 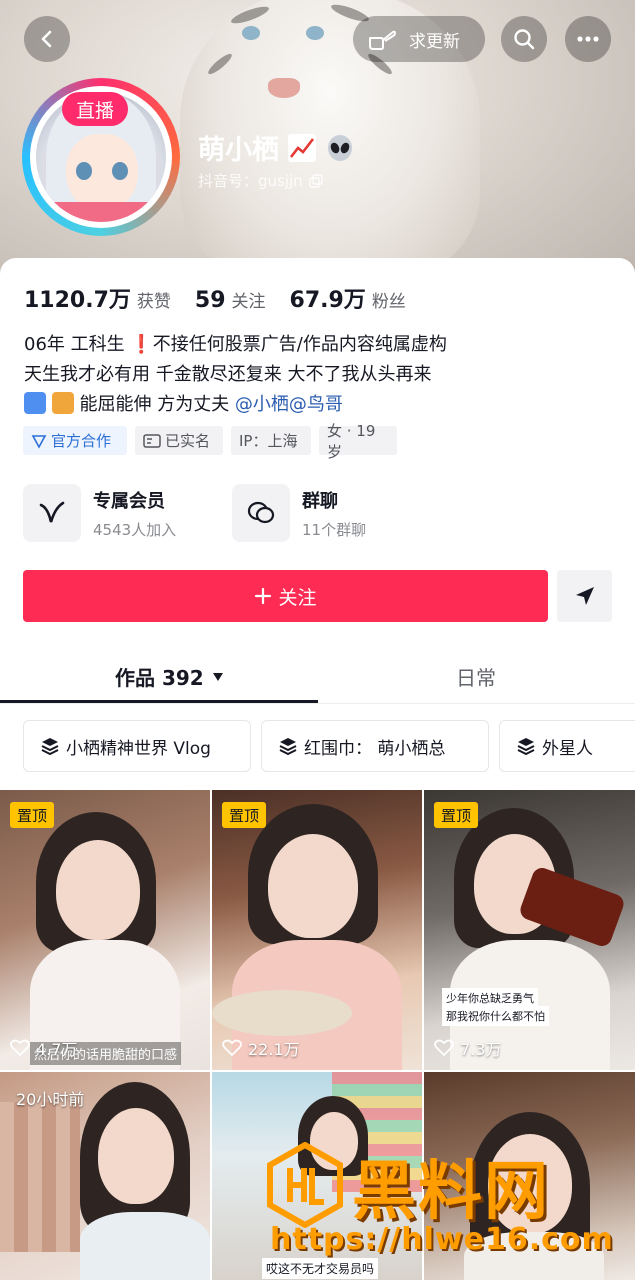 What do you see at coordinates (434, 41) in the screenshot?
I see `request-update-label: 求更新` at bounding box center [434, 41].